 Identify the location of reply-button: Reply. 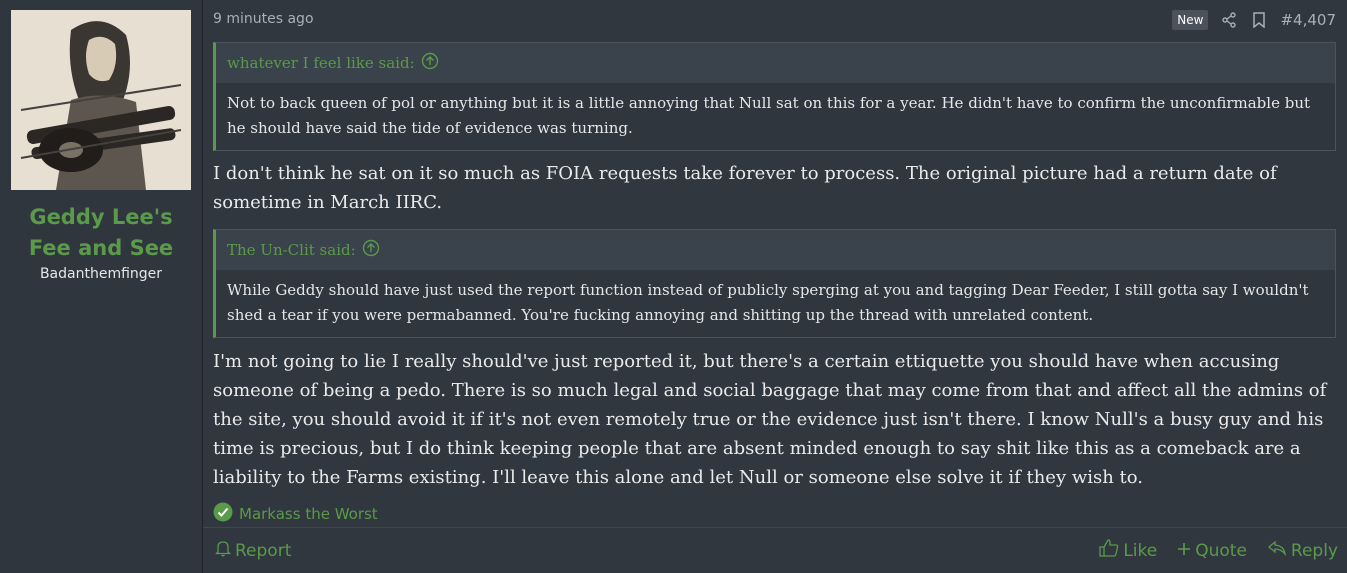
(1302, 550).